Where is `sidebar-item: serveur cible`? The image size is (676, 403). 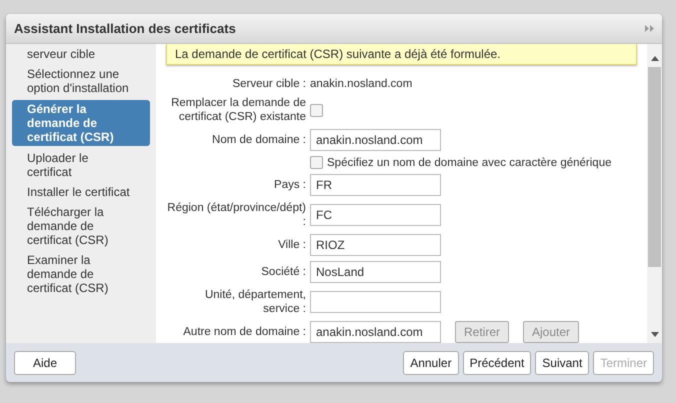 sidebar-item: serveur cible is located at coordinates (81, 54).